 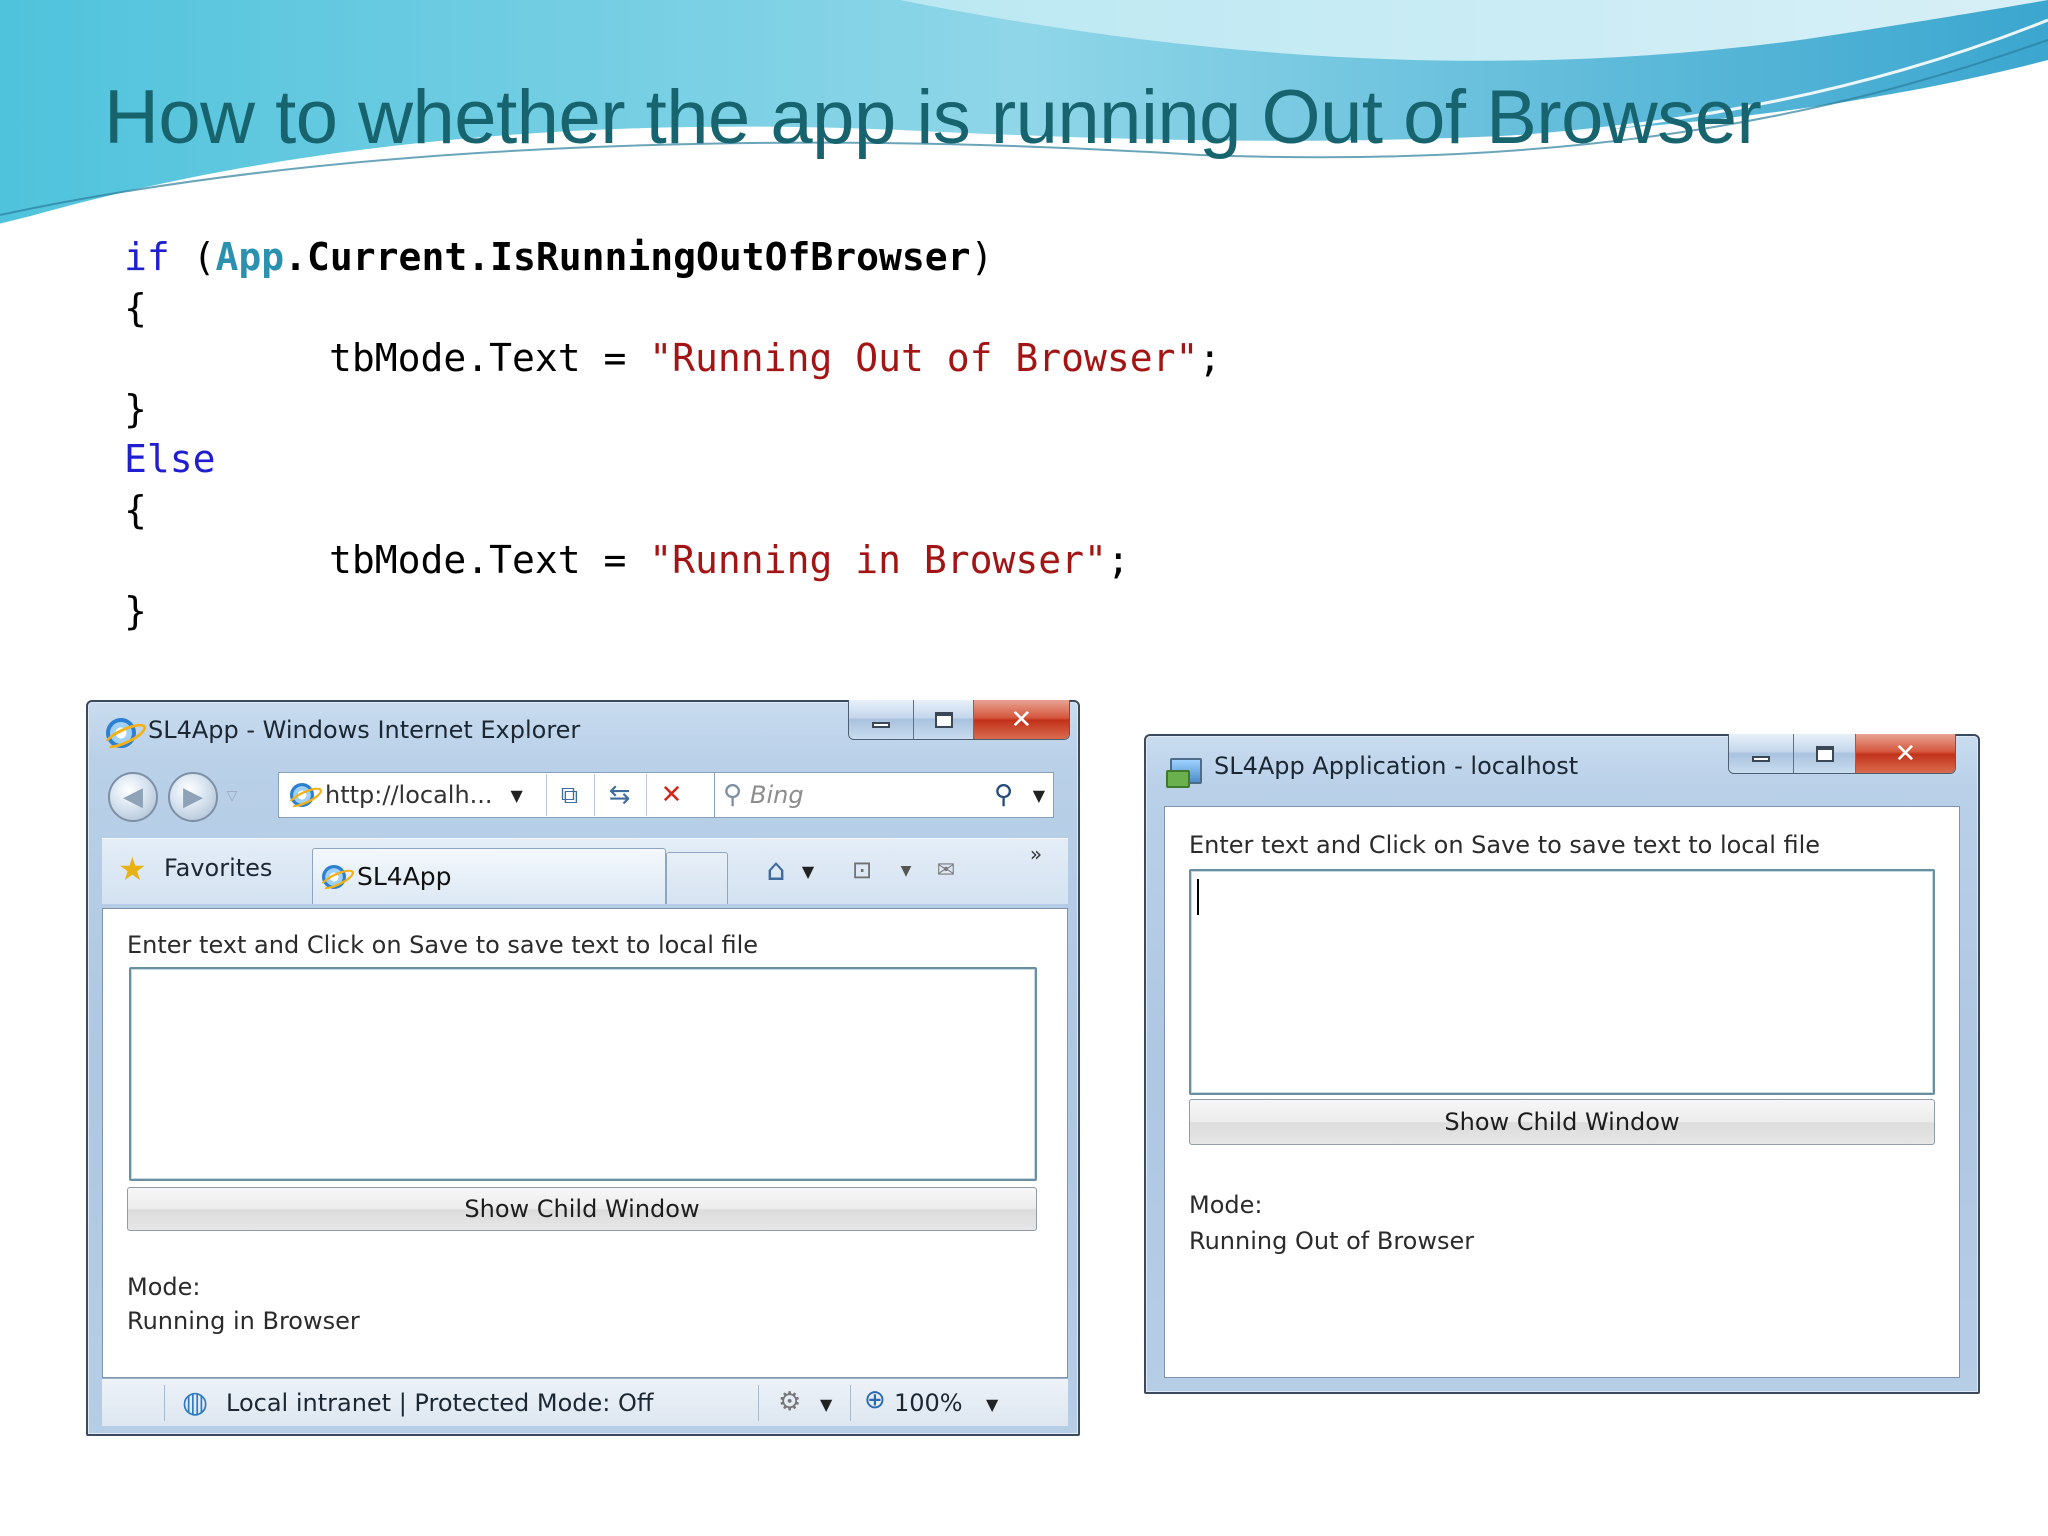 What do you see at coordinates (777, 795) in the screenshot?
I see `search-placeholder: Bing` at bounding box center [777, 795].